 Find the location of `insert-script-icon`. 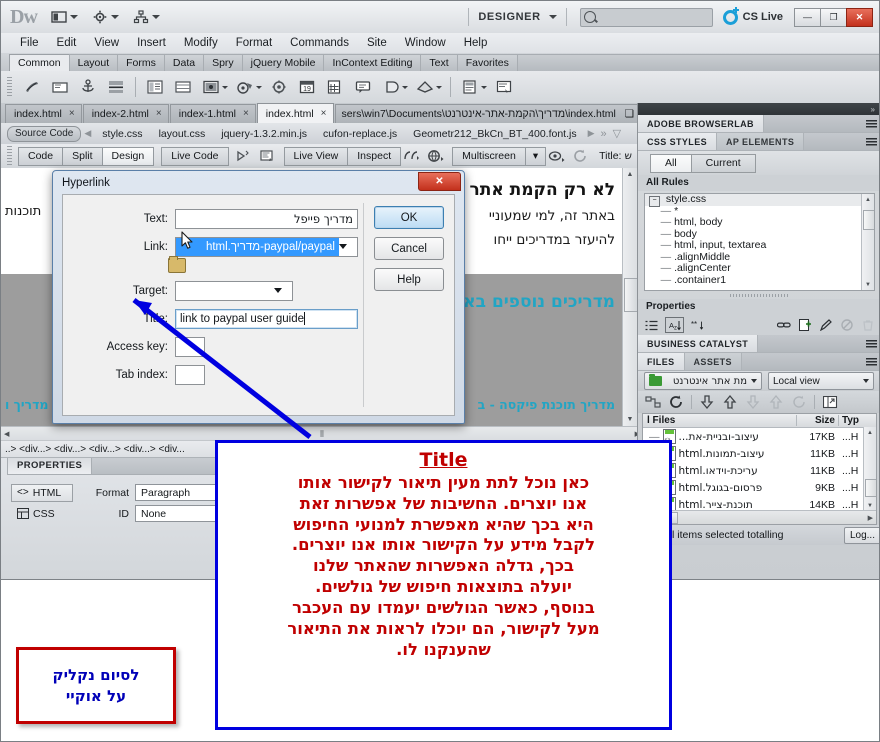

insert-script-icon is located at coordinates (425, 87).